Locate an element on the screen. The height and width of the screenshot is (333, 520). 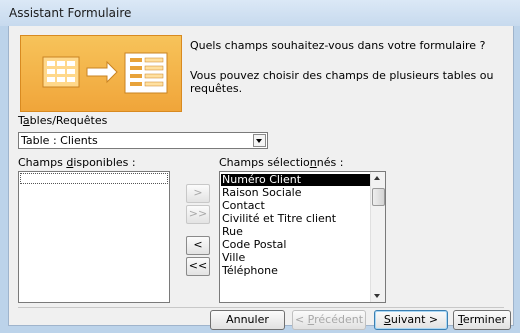
list-item: Contact is located at coordinates (243, 206).